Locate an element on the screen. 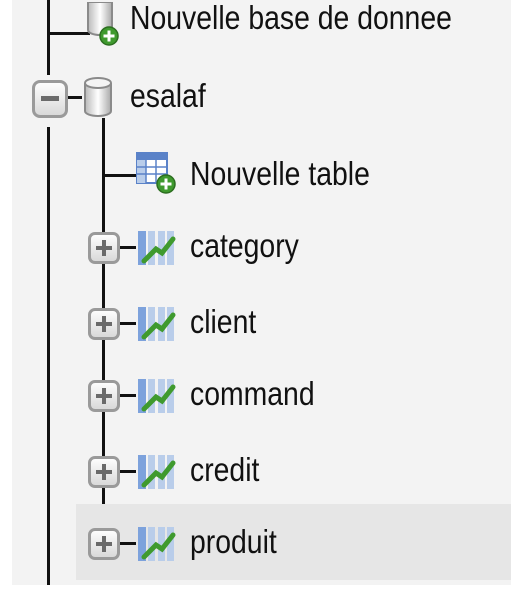  tree-item-label: produit is located at coordinates (233, 541).